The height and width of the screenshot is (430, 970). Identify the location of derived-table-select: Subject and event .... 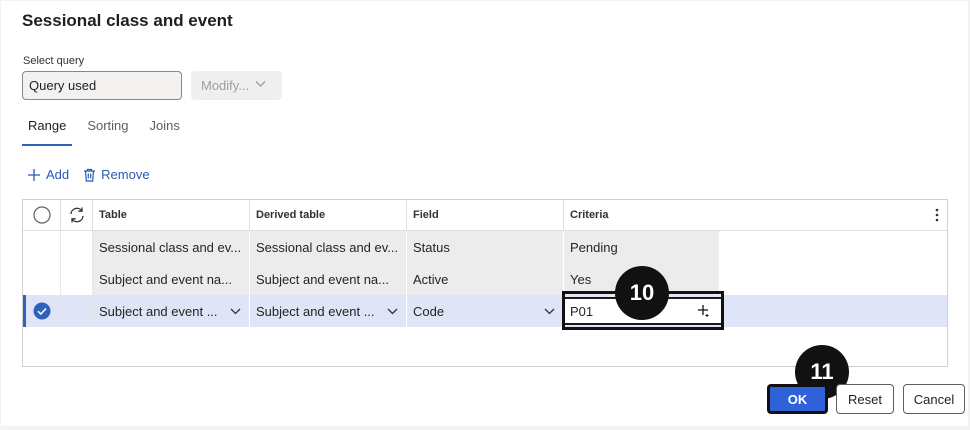
(328, 311).